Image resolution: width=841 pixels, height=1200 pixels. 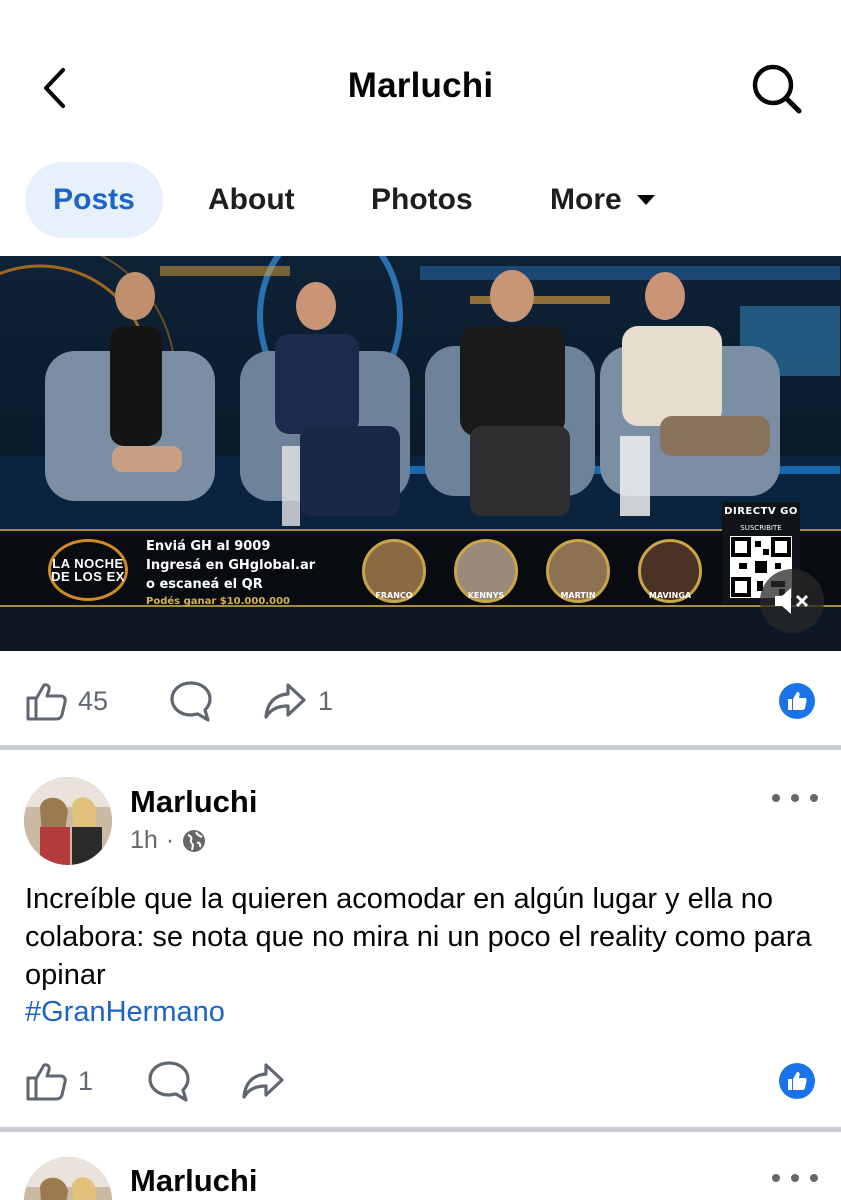 I want to click on promo-line-2: Ingresá en GHglobal.ar, so click(x=231, y=565).